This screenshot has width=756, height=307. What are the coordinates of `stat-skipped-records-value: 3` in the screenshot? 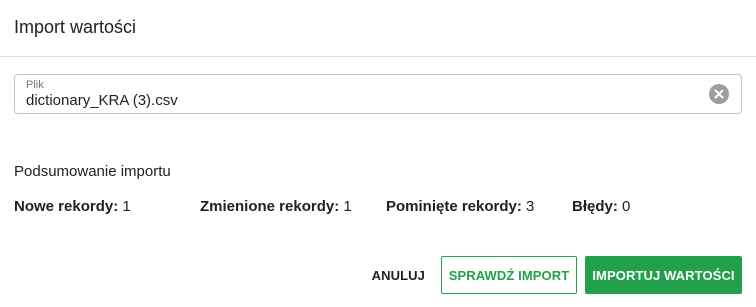 It's located at (530, 206).